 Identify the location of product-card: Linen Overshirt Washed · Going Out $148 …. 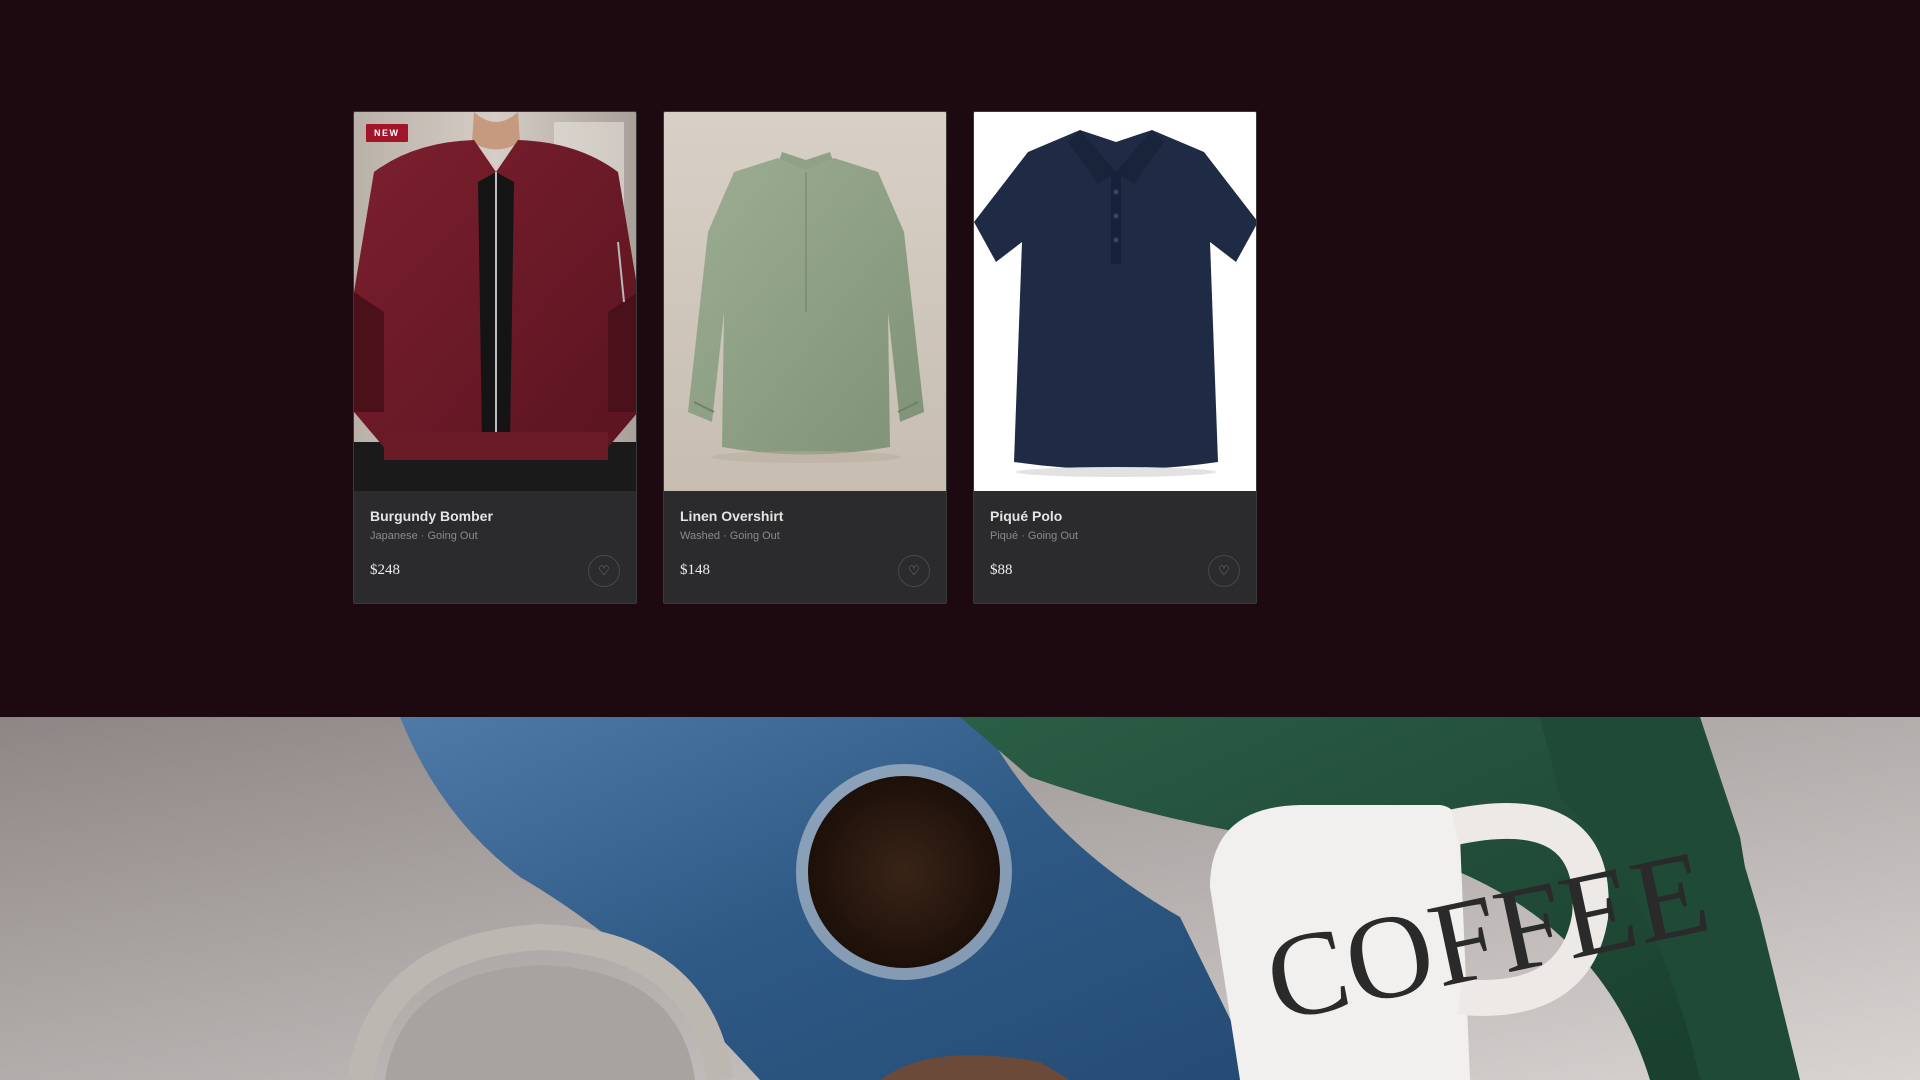
(805, 357).